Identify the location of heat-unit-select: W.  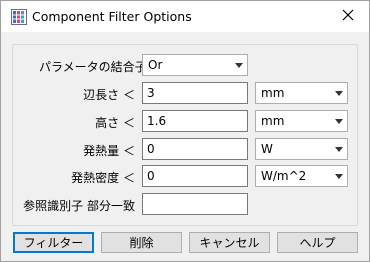
(301, 149).